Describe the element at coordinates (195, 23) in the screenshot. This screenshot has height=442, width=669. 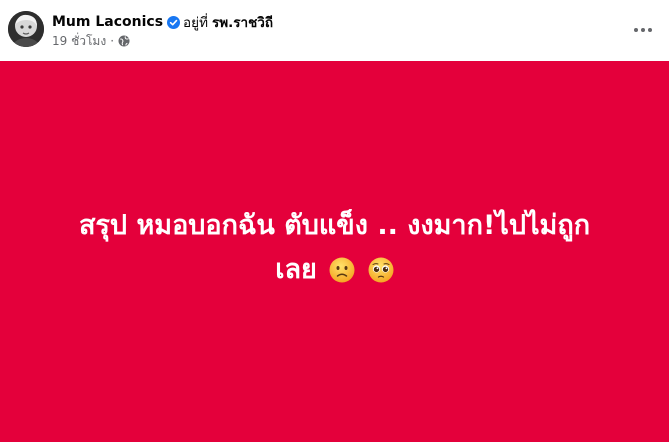
I see `location-prefix: อยู่ที่` at that location.